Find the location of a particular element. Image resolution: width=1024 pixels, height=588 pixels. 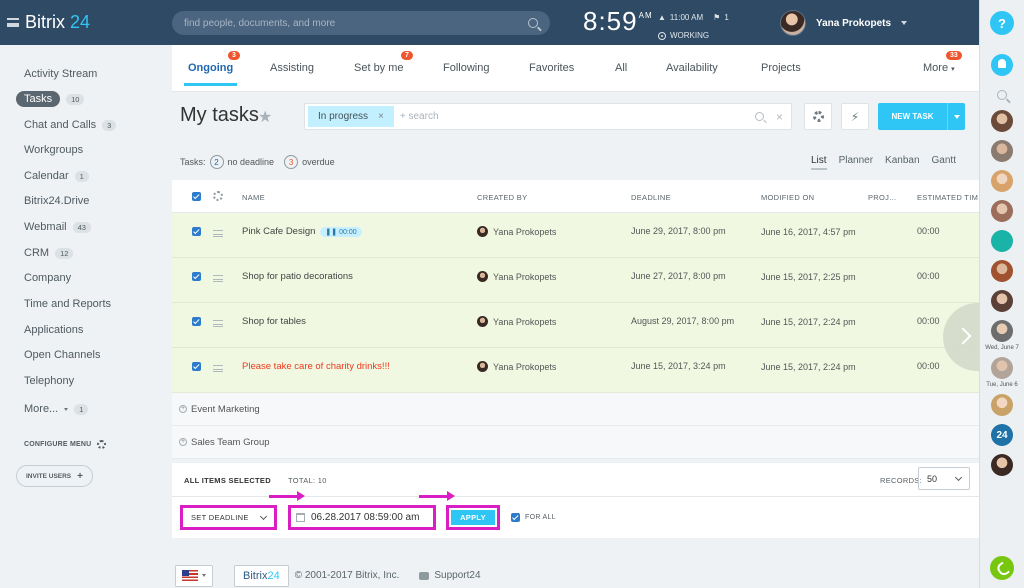

contacts-search-icon is located at coordinates (1002, 95).